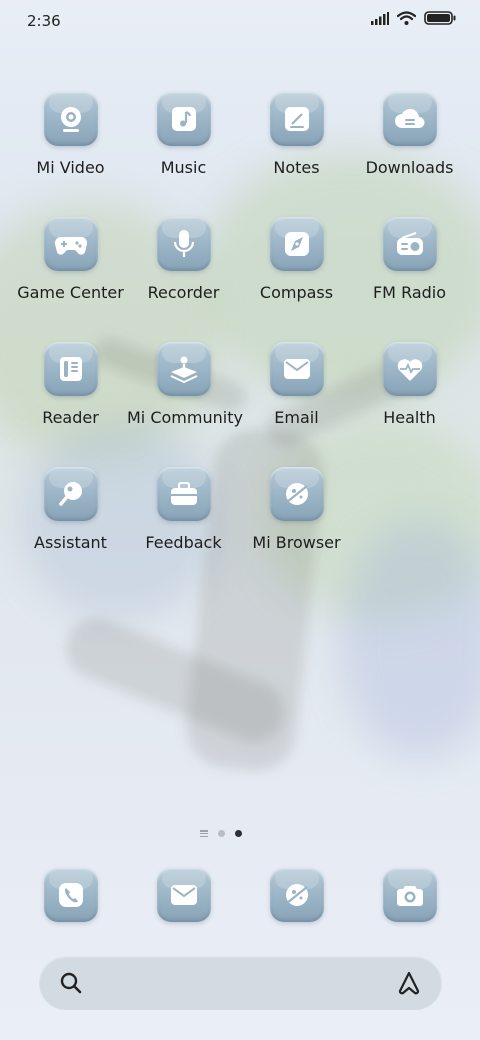  Describe the element at coordinates (70, 369) in the screenshot. I see `book-icon` at that location.